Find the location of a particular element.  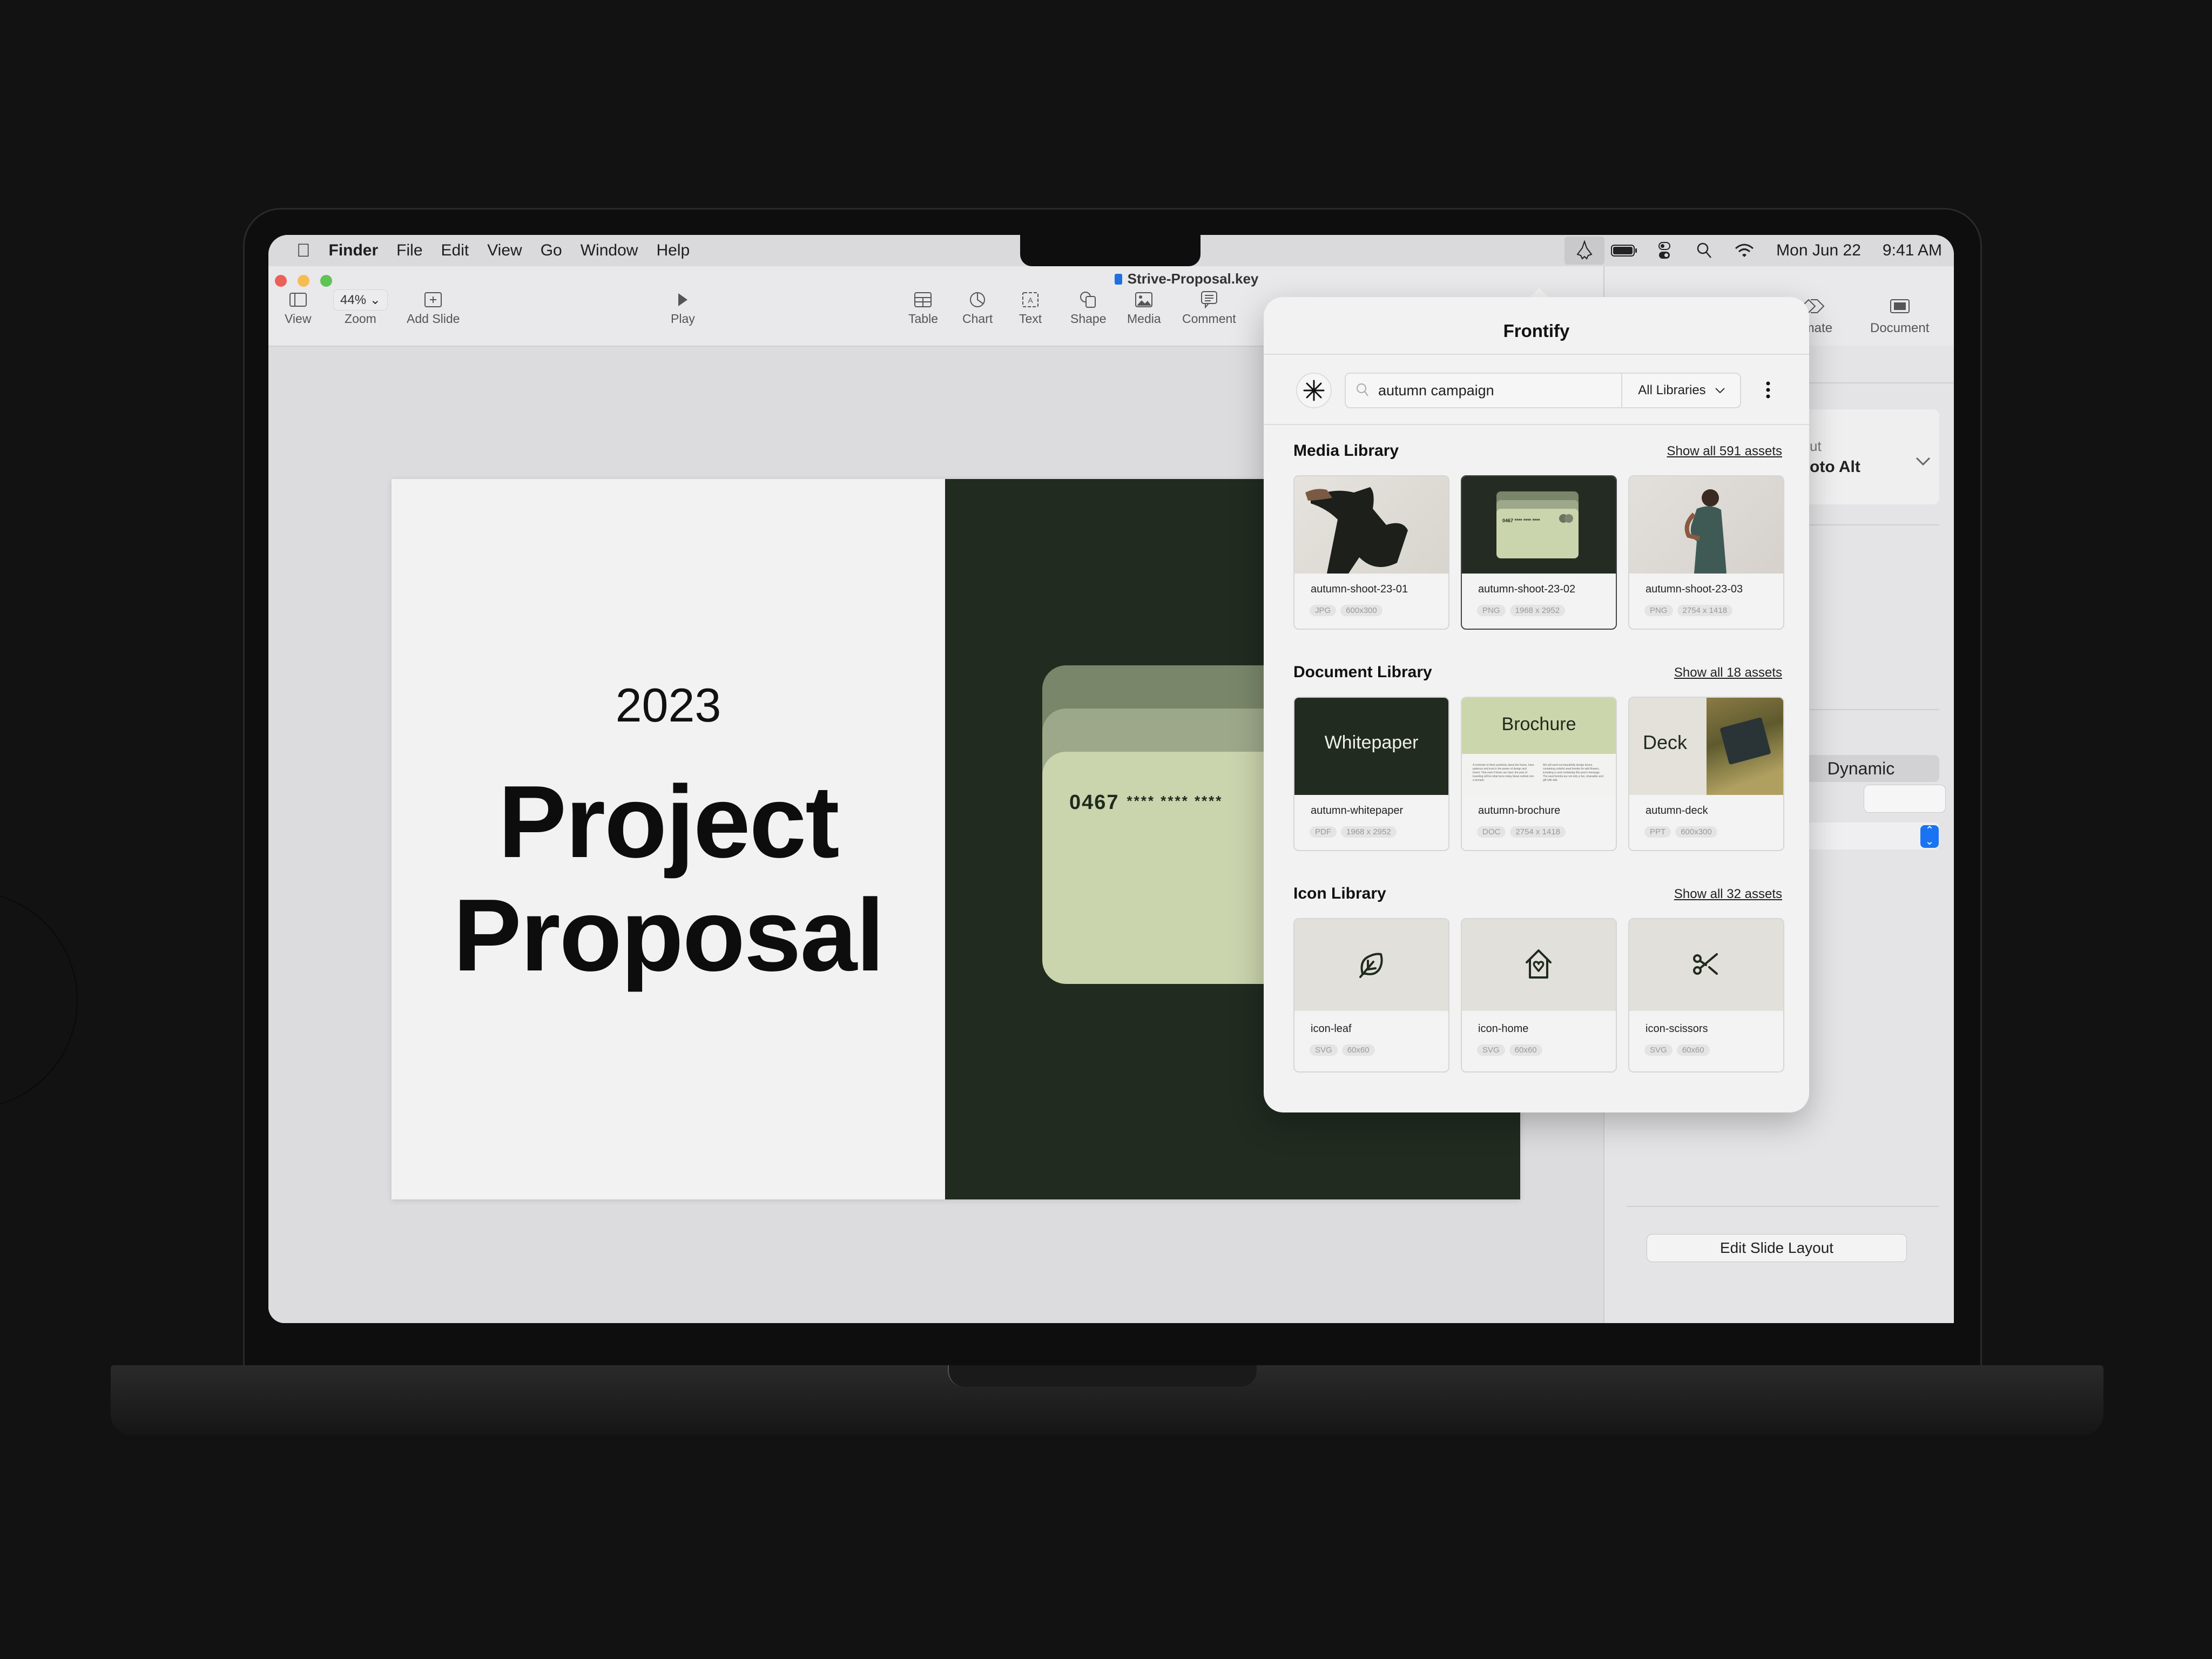

menu-view: View is located at coordinates (504, 250).